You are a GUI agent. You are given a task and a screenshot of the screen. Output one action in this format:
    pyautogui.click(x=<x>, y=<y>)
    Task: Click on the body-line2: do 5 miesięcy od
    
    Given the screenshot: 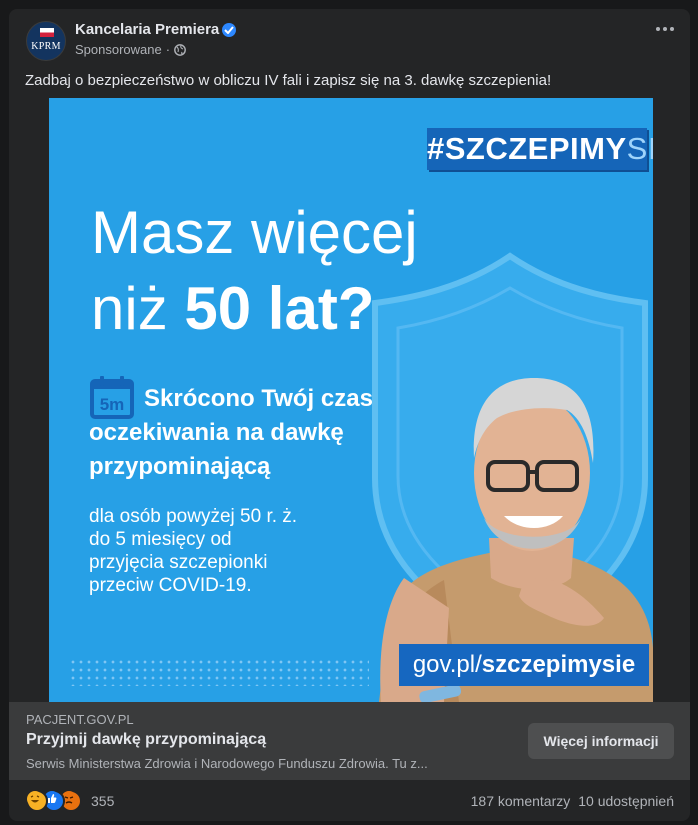 What is the action you would take?
    pyautogui.click(x=160, y=539)
    